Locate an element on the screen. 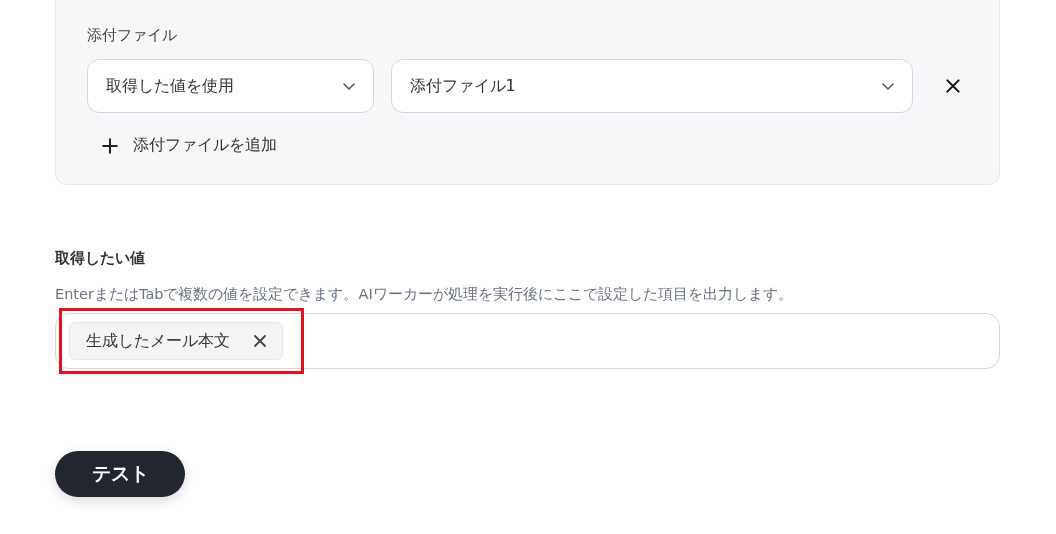 This screenshot has width=1056, height=534. remove-tag-button is located at coordinates (260, 341).